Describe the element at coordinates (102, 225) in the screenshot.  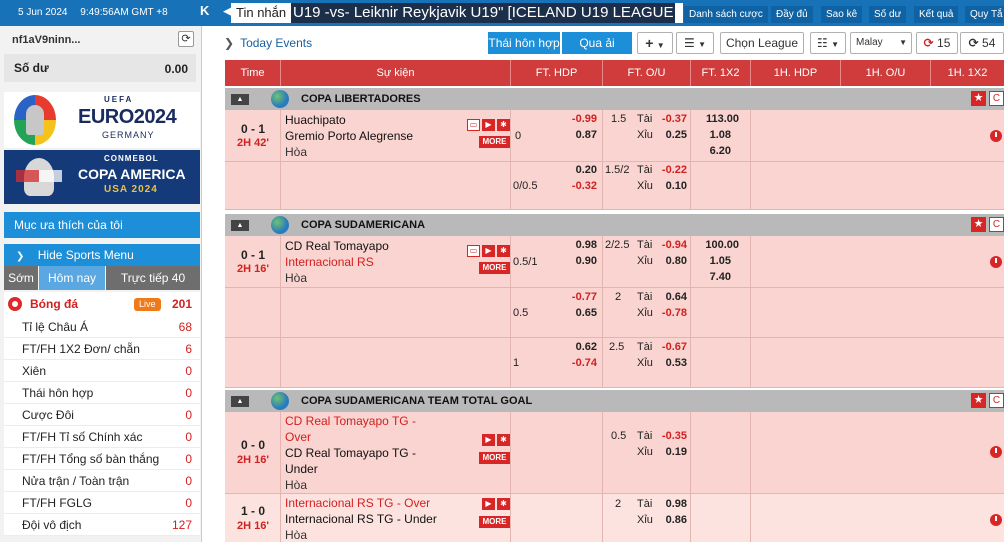
I see `favorites-link: Mục ưa thích của tôi` at that location.